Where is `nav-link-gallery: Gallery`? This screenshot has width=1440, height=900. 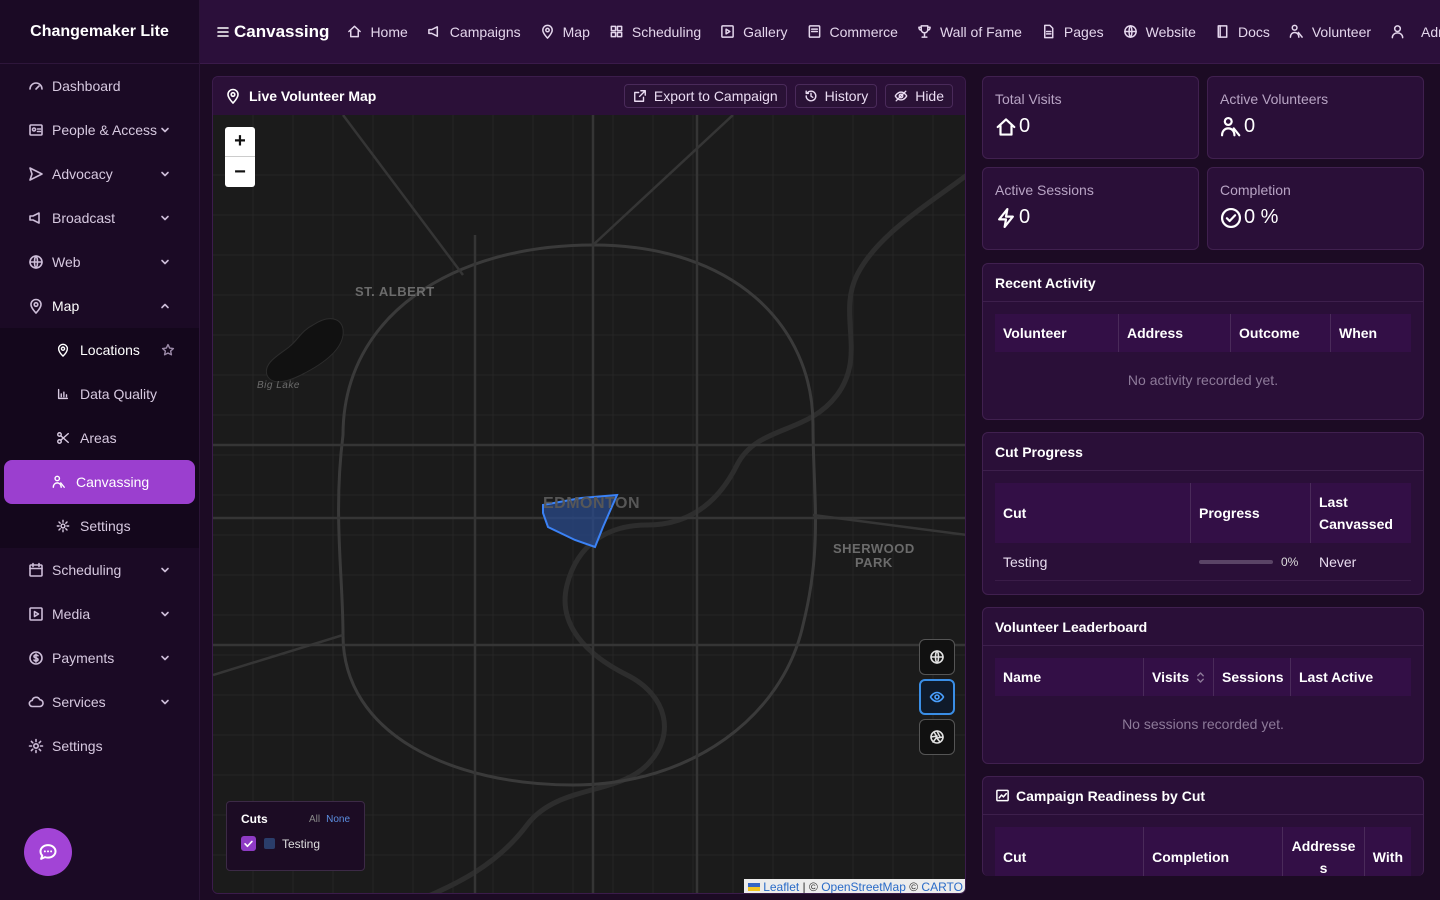
nav-link-gallery: Gallery is located at coordinates (754, 31).